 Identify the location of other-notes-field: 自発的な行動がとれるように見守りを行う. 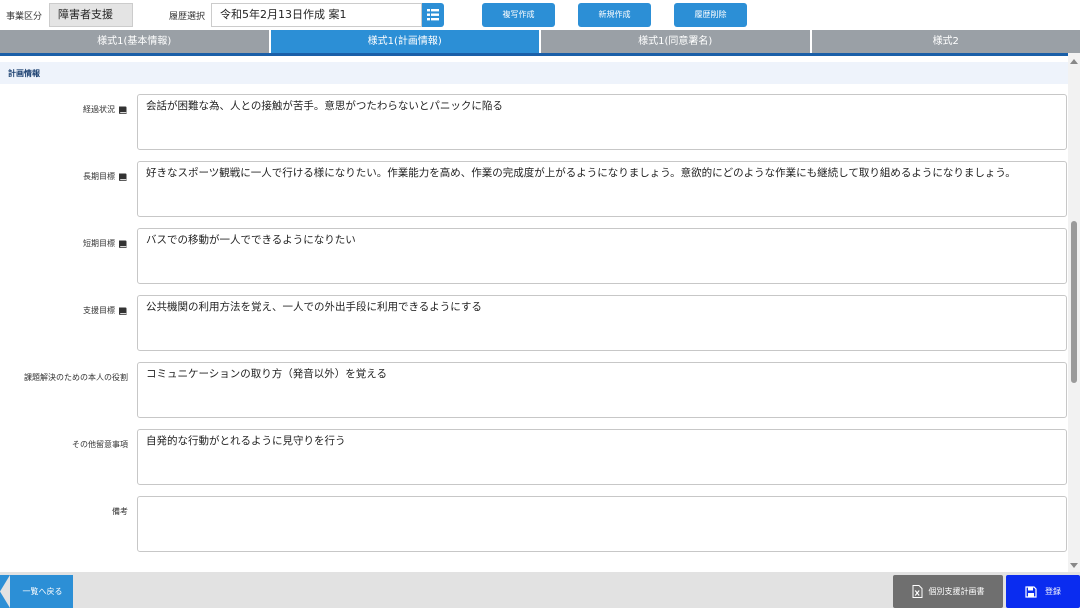
(602, 457).